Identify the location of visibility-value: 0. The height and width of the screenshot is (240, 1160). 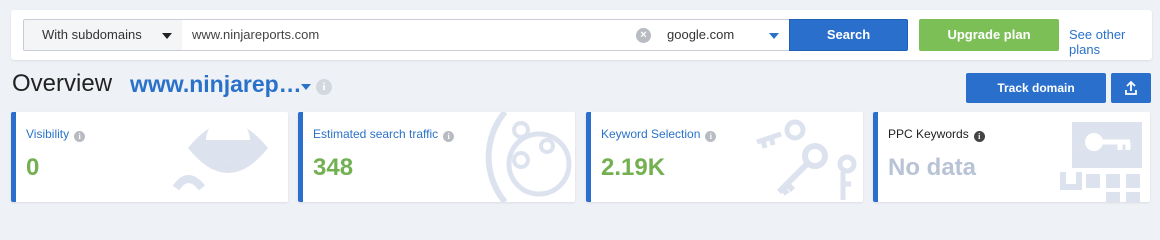
(33, 167).